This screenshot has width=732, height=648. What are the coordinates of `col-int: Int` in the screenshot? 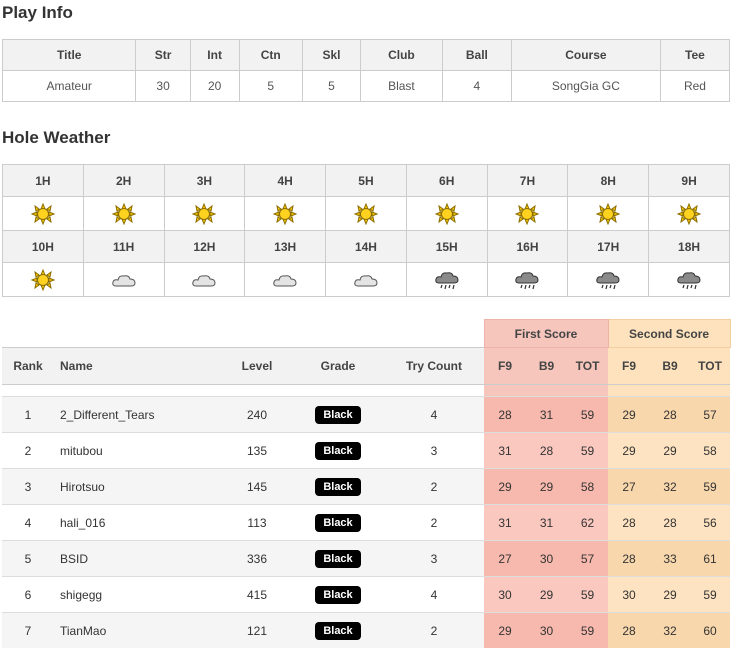 It's located at (214, 55).